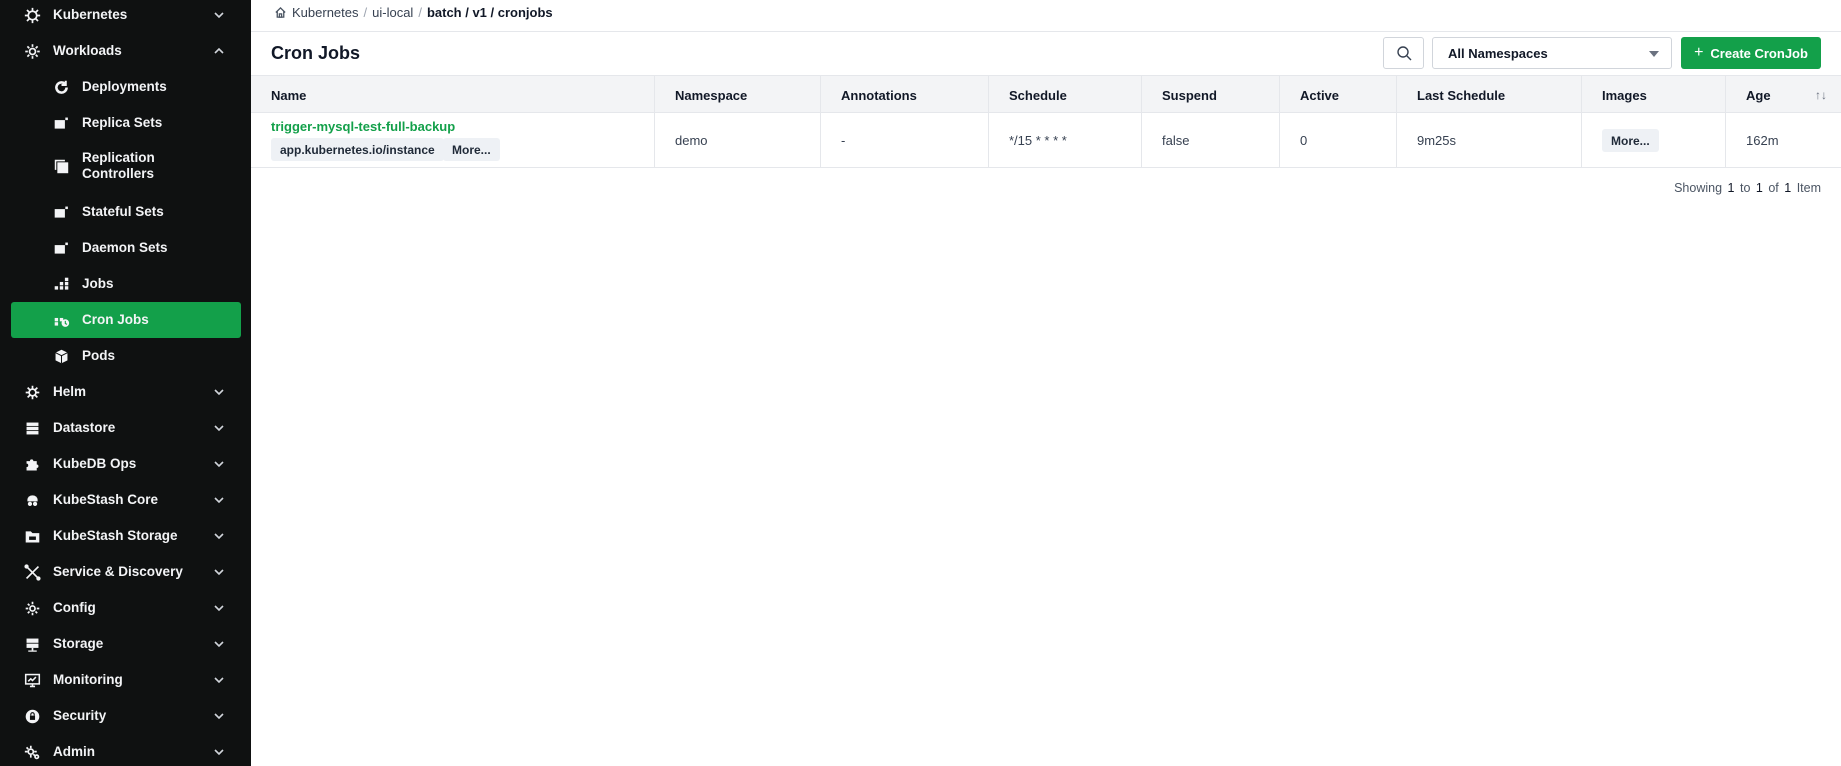 The image size is (1841, 766). I want to click on column-header-age: Age ↑↓, so click(1783, 95).